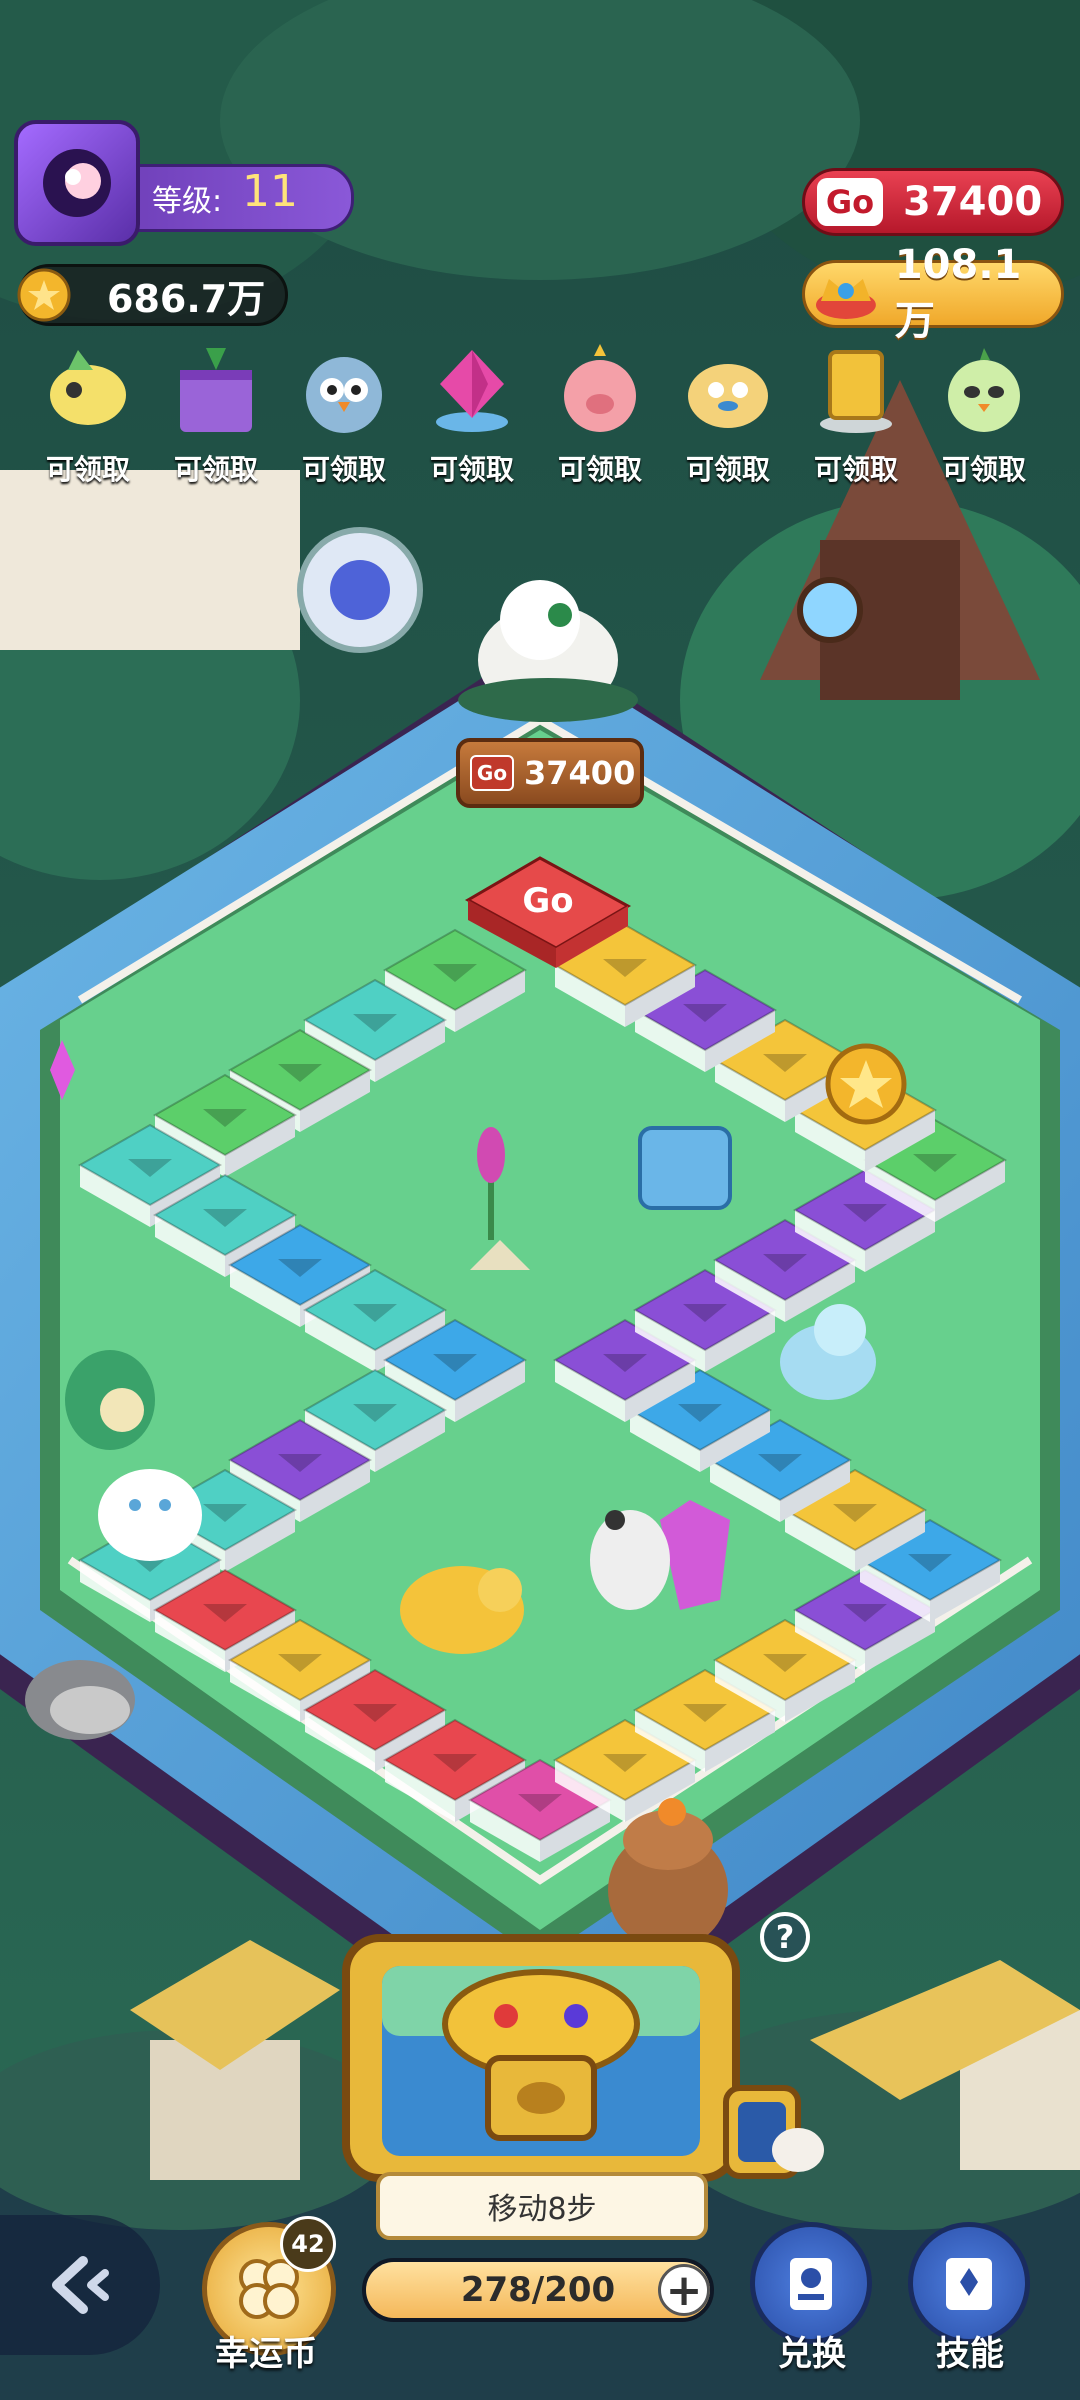 This screenshot has width=1080, height=2400. I want to click on fish-pet-icon, so click(88, 387).